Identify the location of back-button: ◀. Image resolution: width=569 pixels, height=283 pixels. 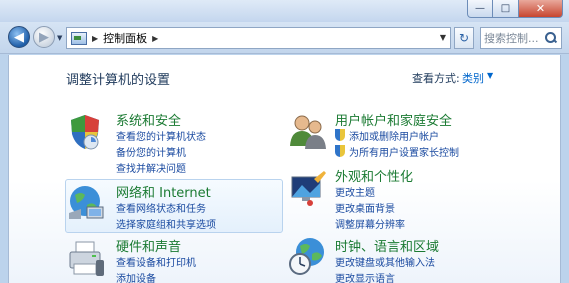
(19, 37).